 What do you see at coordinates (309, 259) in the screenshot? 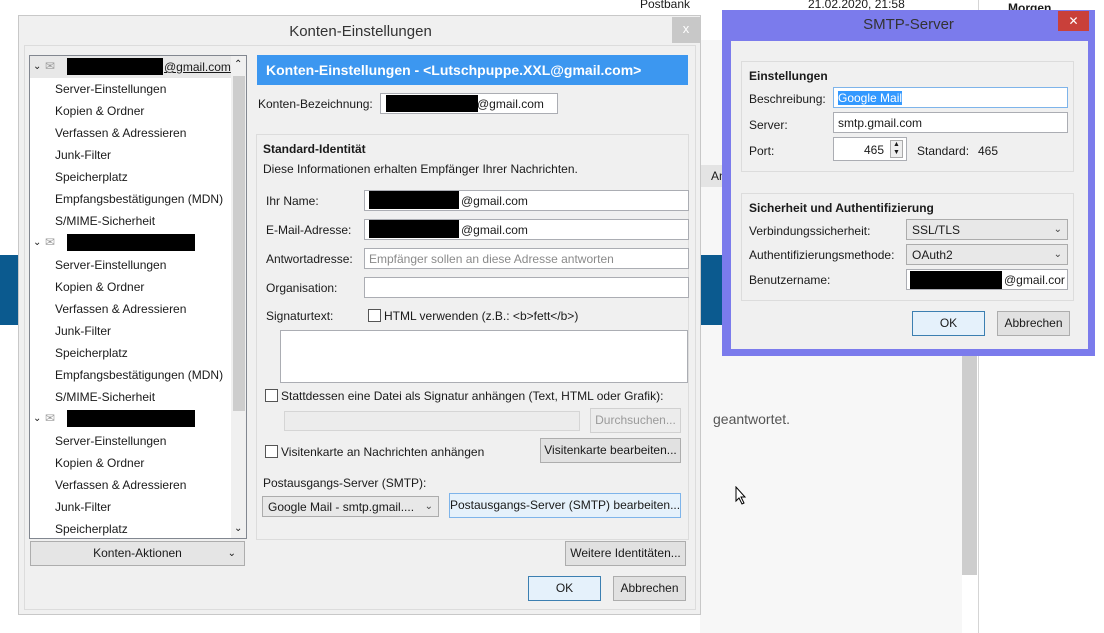
I see `reply-label: Antwortadresse:` at bounding box center [309, 259].